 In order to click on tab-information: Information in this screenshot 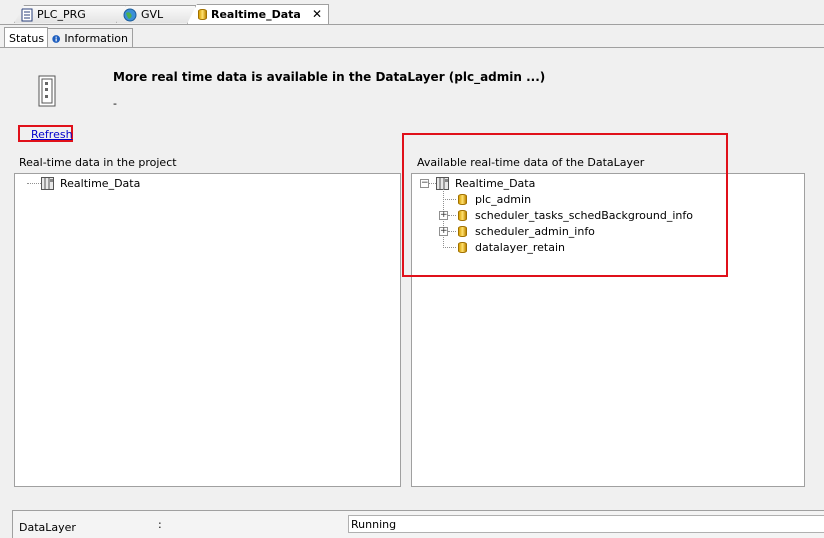, I will do `click(90, 38)`.